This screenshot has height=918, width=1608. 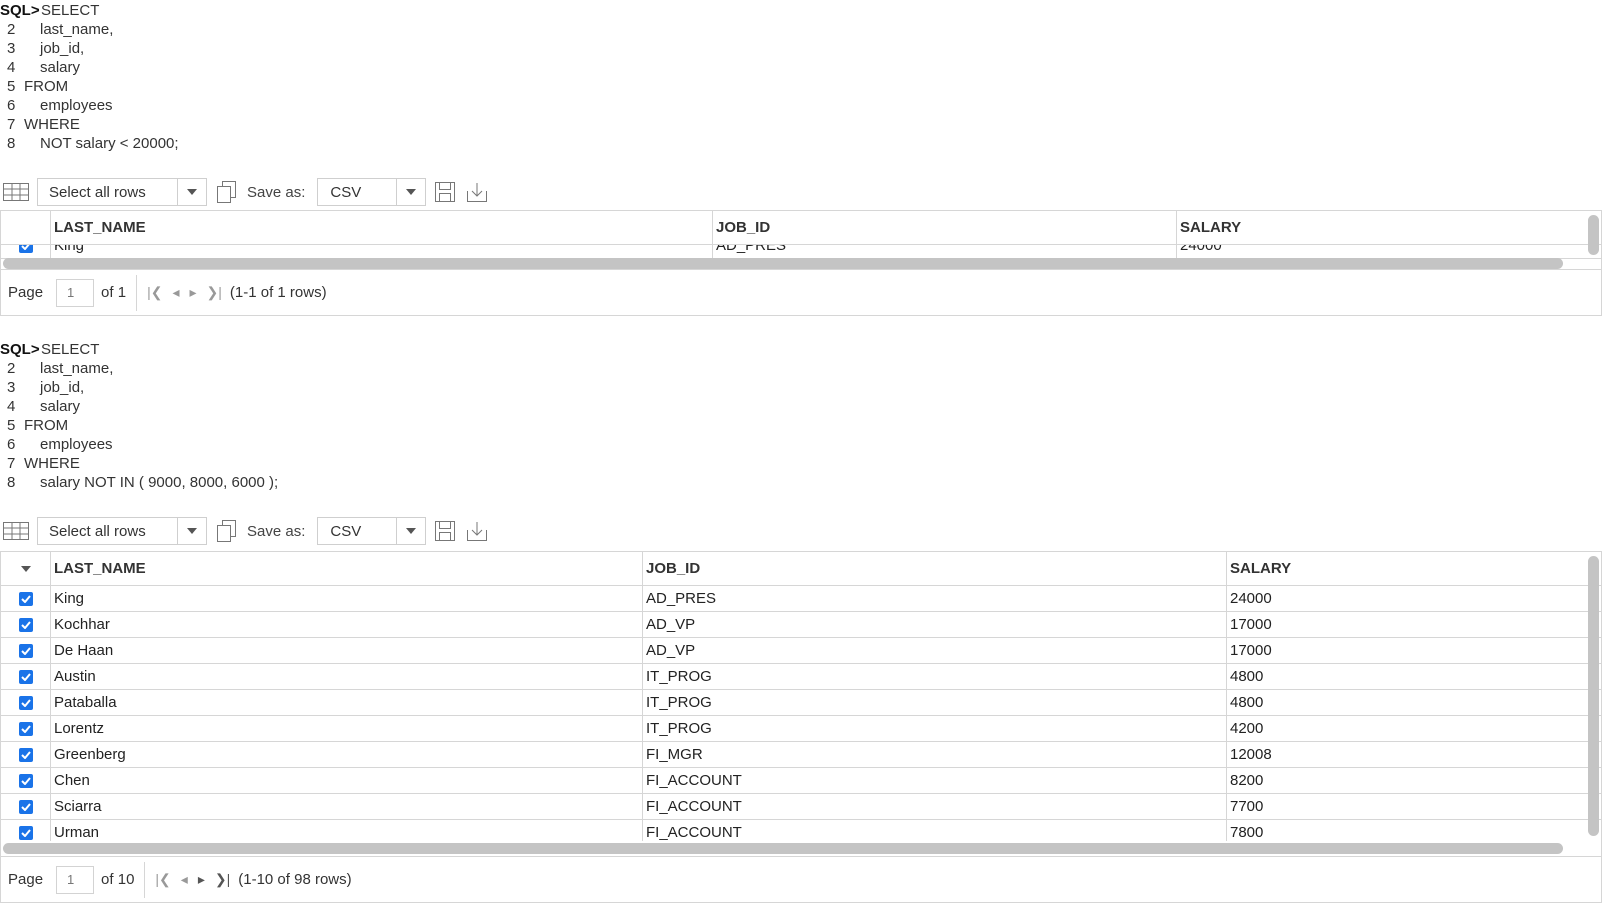 I want to click on table-body: King AD_PRES 24000, so click(x=801, y=252).